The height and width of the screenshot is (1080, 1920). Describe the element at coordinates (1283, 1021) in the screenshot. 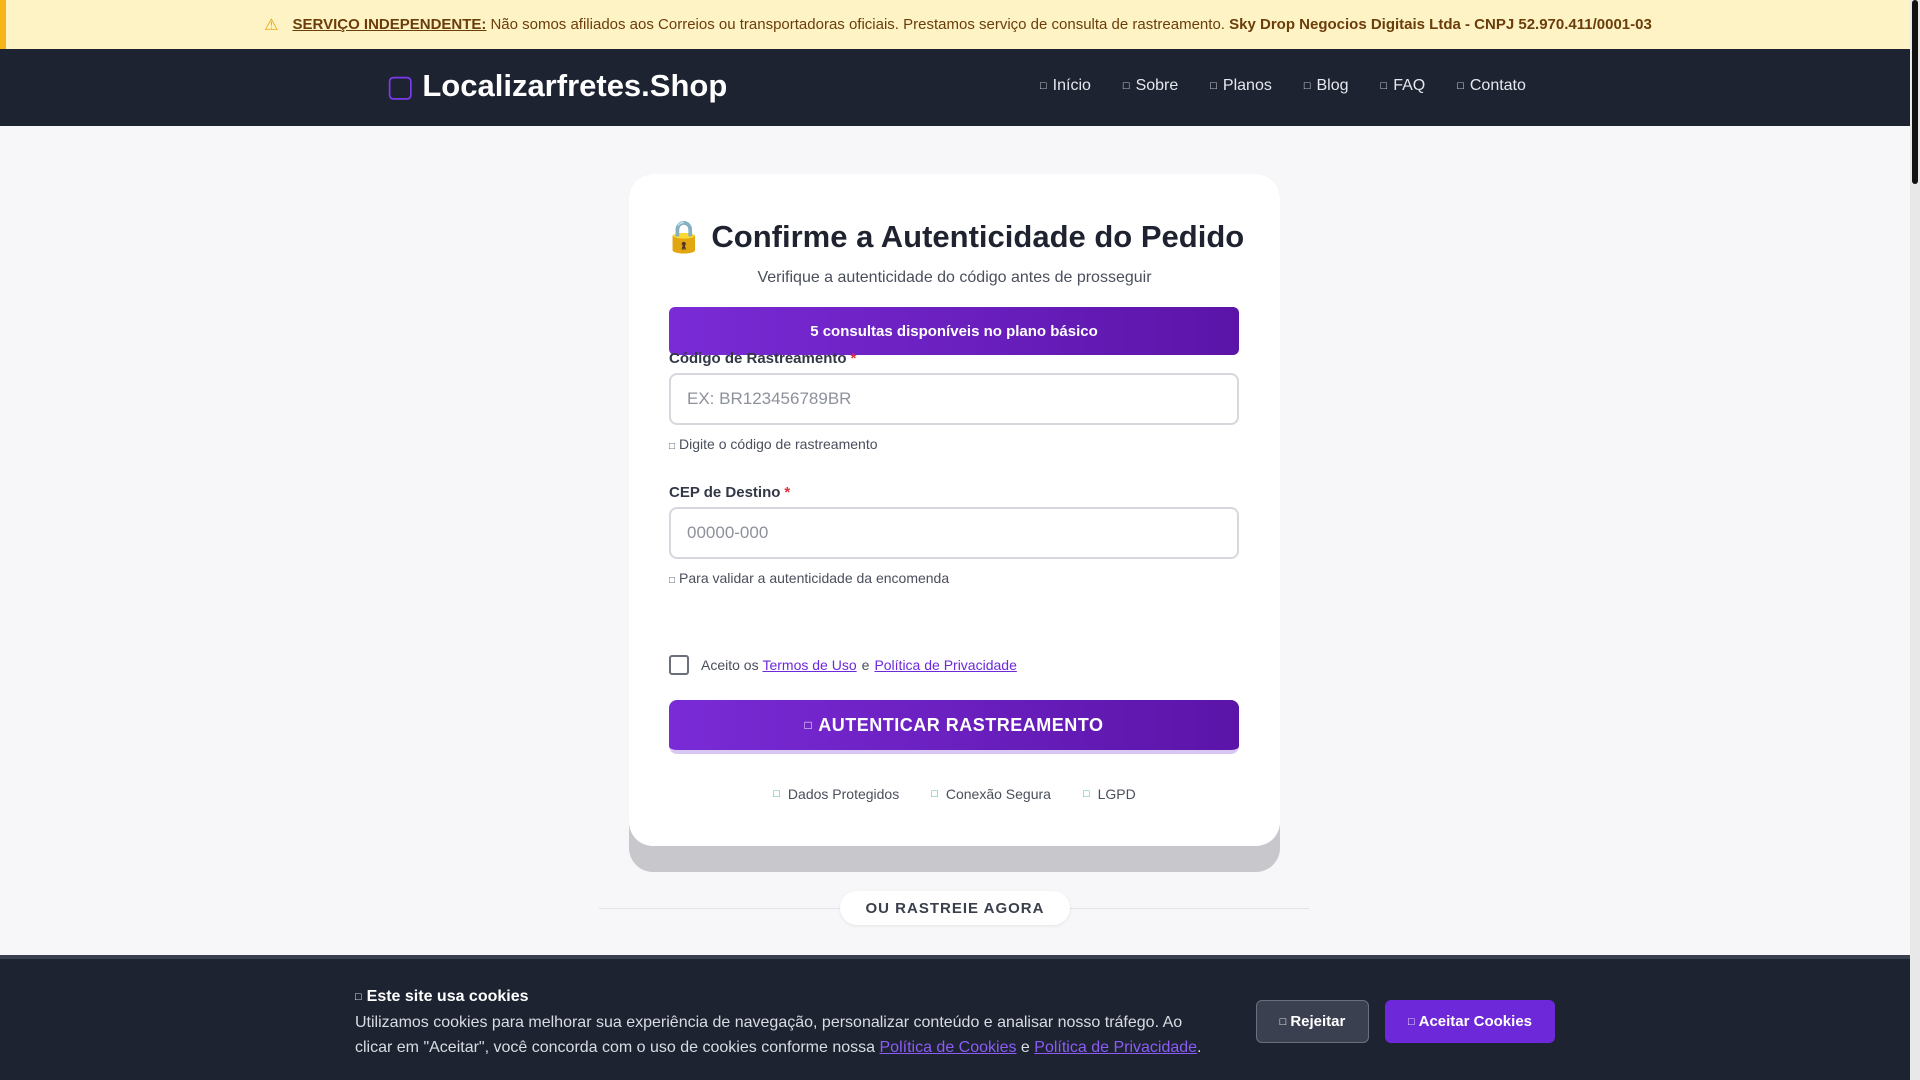

I see `close-icon: □` at that location.